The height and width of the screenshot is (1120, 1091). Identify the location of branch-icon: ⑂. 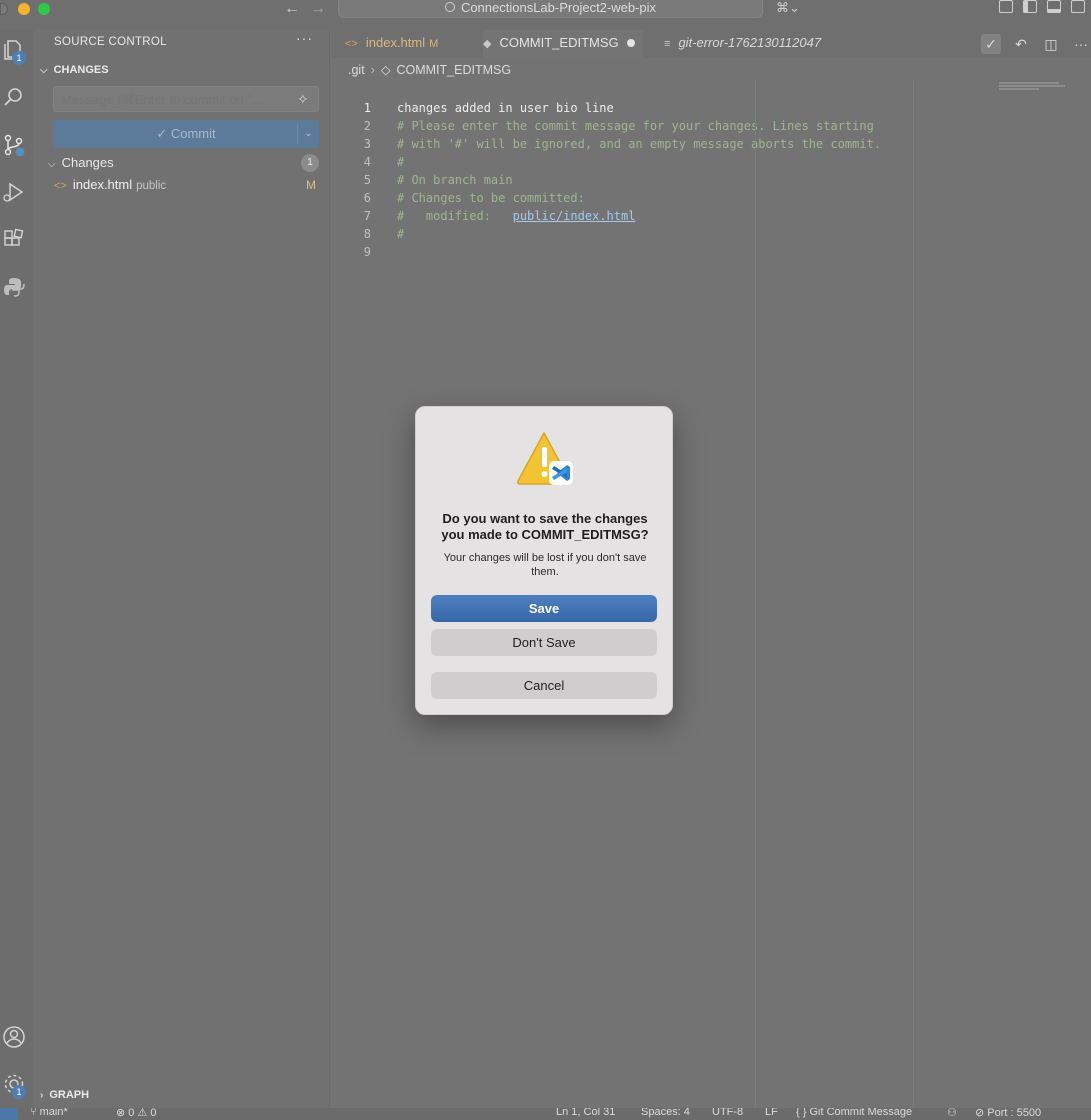
(35, 1113).